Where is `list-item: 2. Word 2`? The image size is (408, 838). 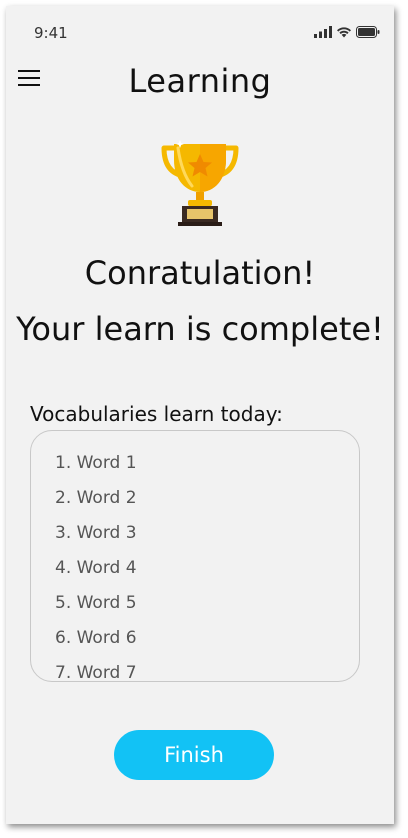 list-item: 2. Word 2 is located at coordinates (96, 497).